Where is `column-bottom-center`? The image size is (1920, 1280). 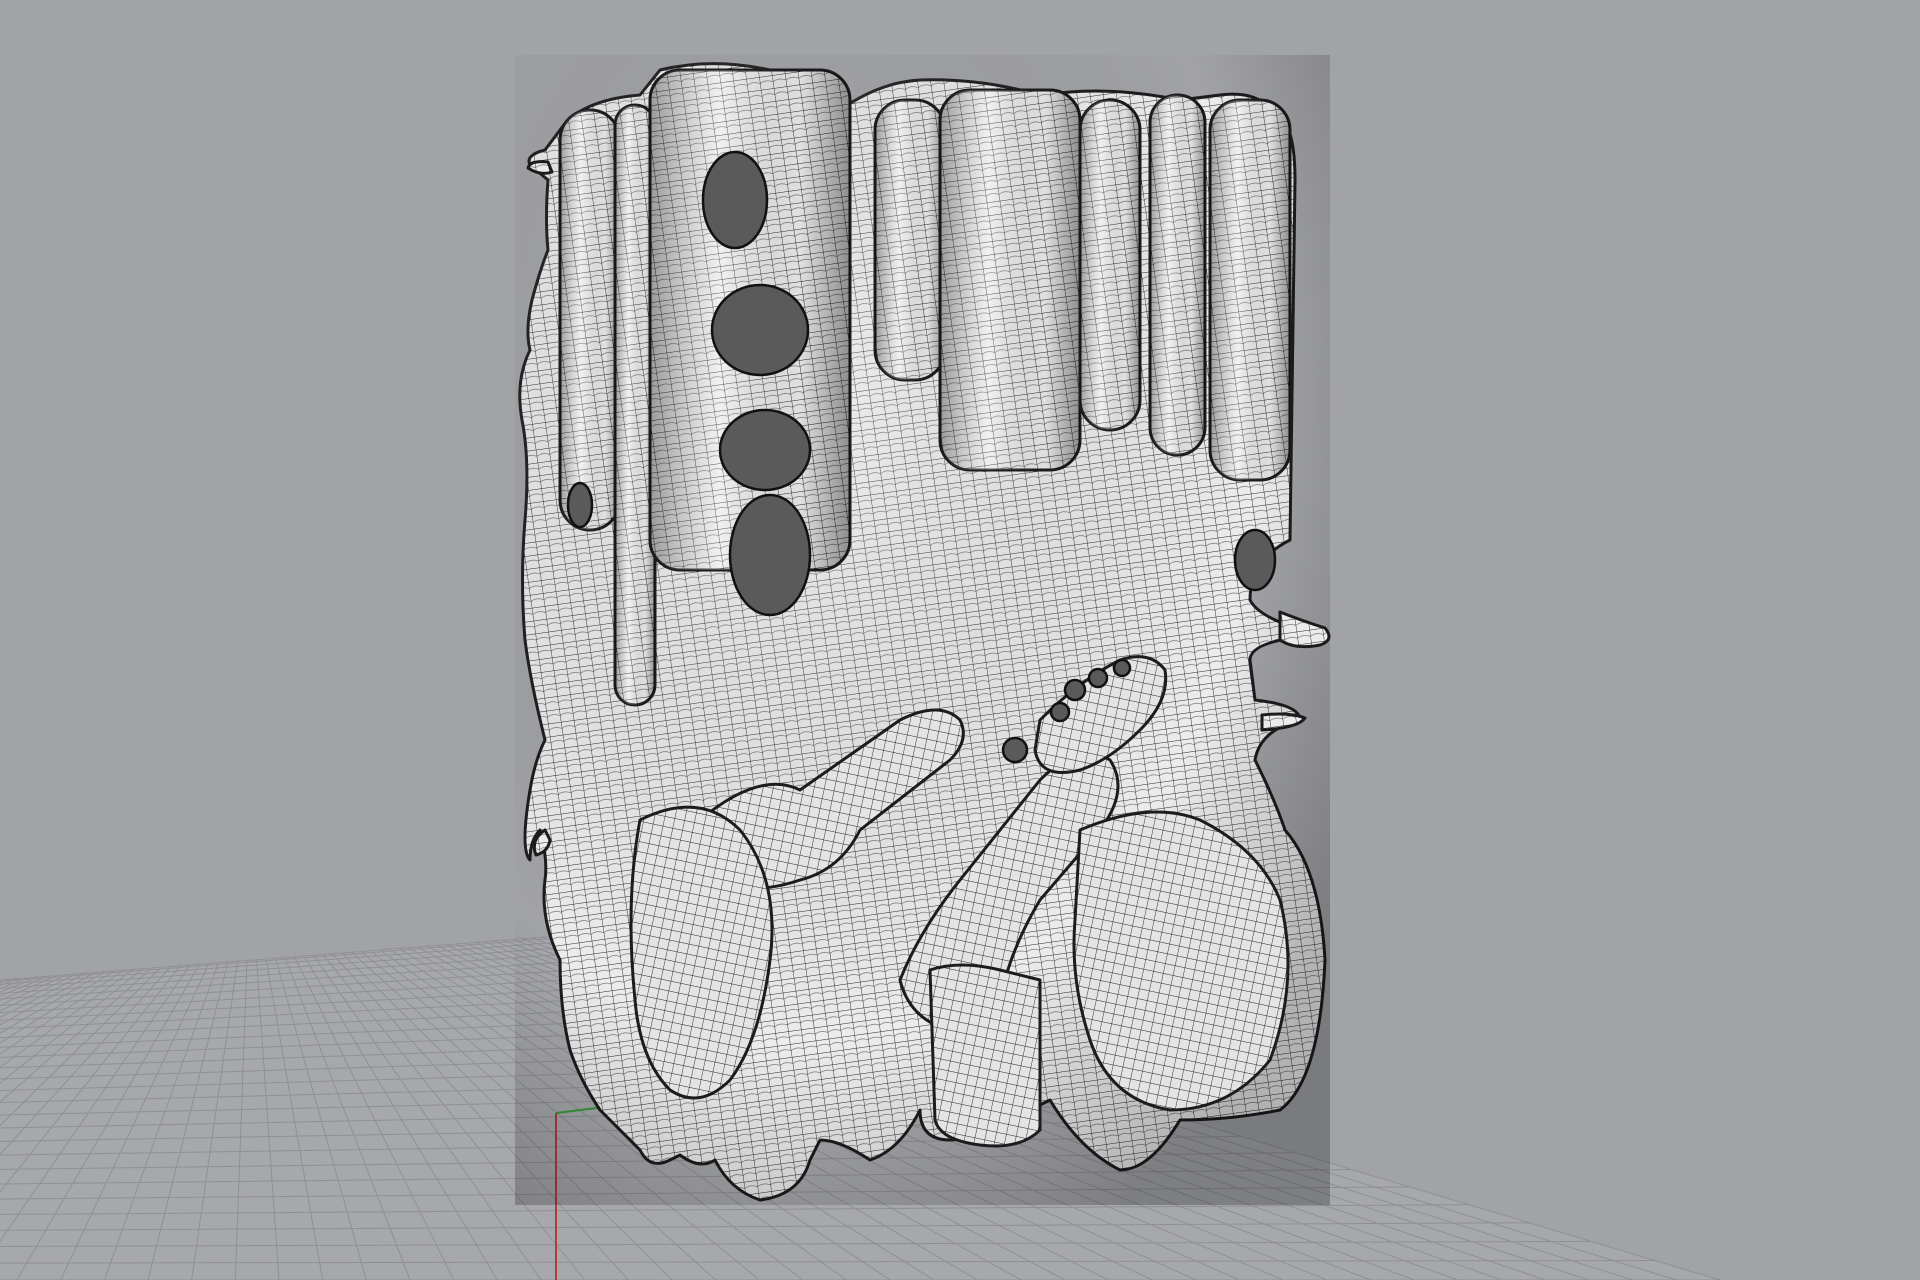
column-bottom-center is located at coordinates (985, 1055).